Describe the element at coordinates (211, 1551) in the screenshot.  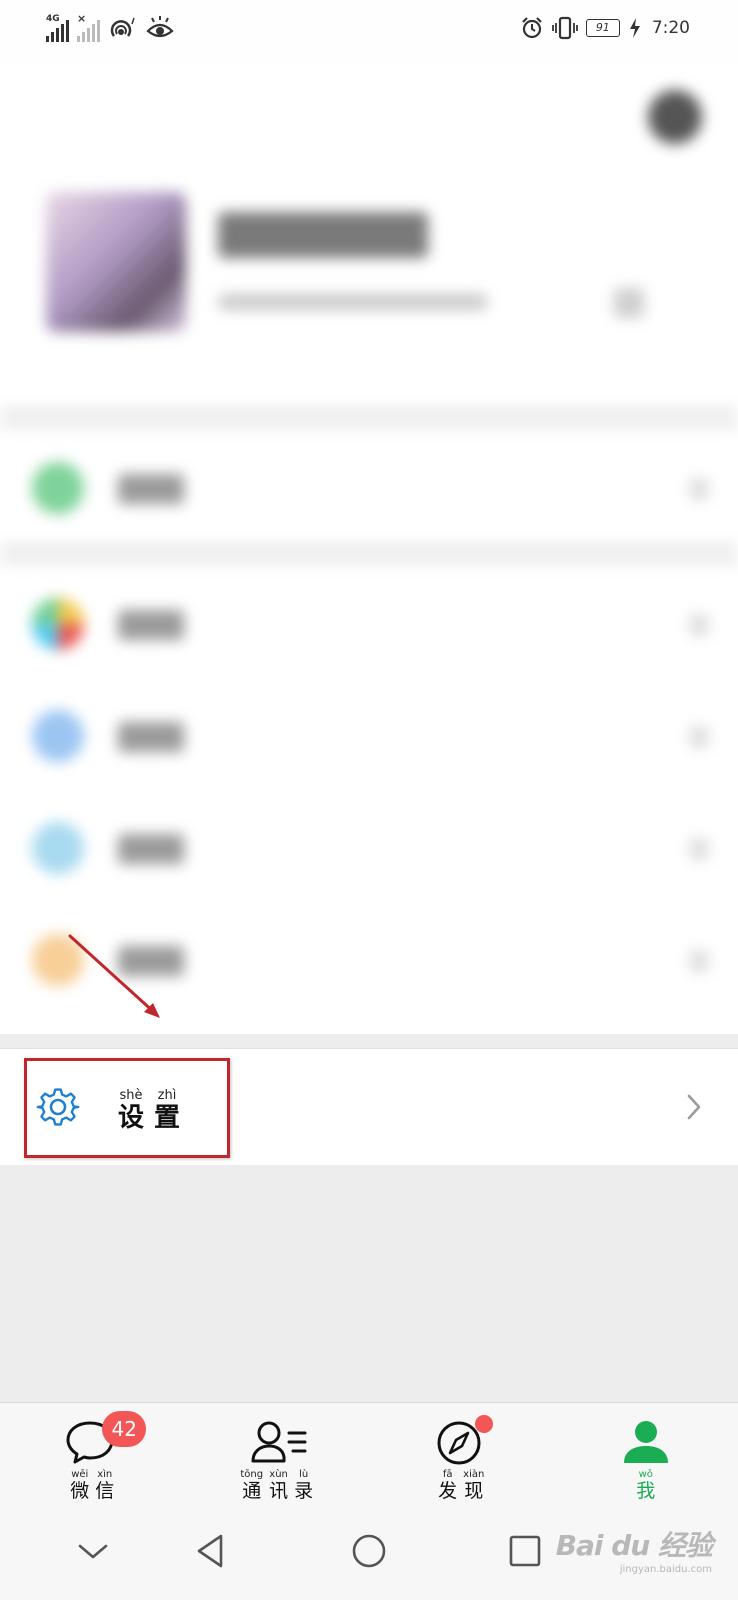
I see `back-triangle-icon` at that location.